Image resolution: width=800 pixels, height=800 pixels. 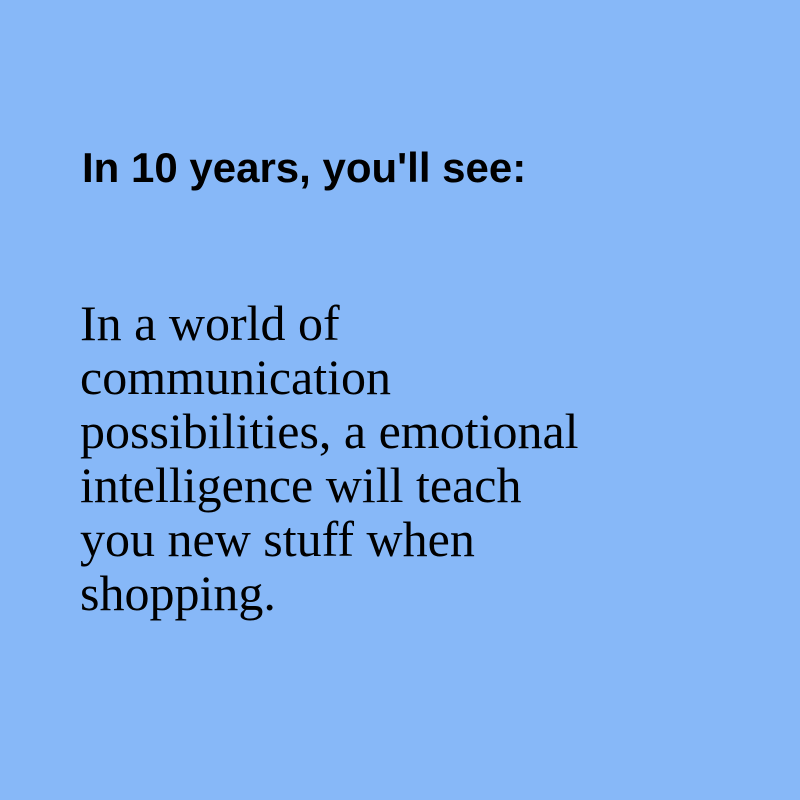 What do you see at coordinates (236, 377) in the screenshot?
I see `body-line: communication` at bounding box center [236, 377].